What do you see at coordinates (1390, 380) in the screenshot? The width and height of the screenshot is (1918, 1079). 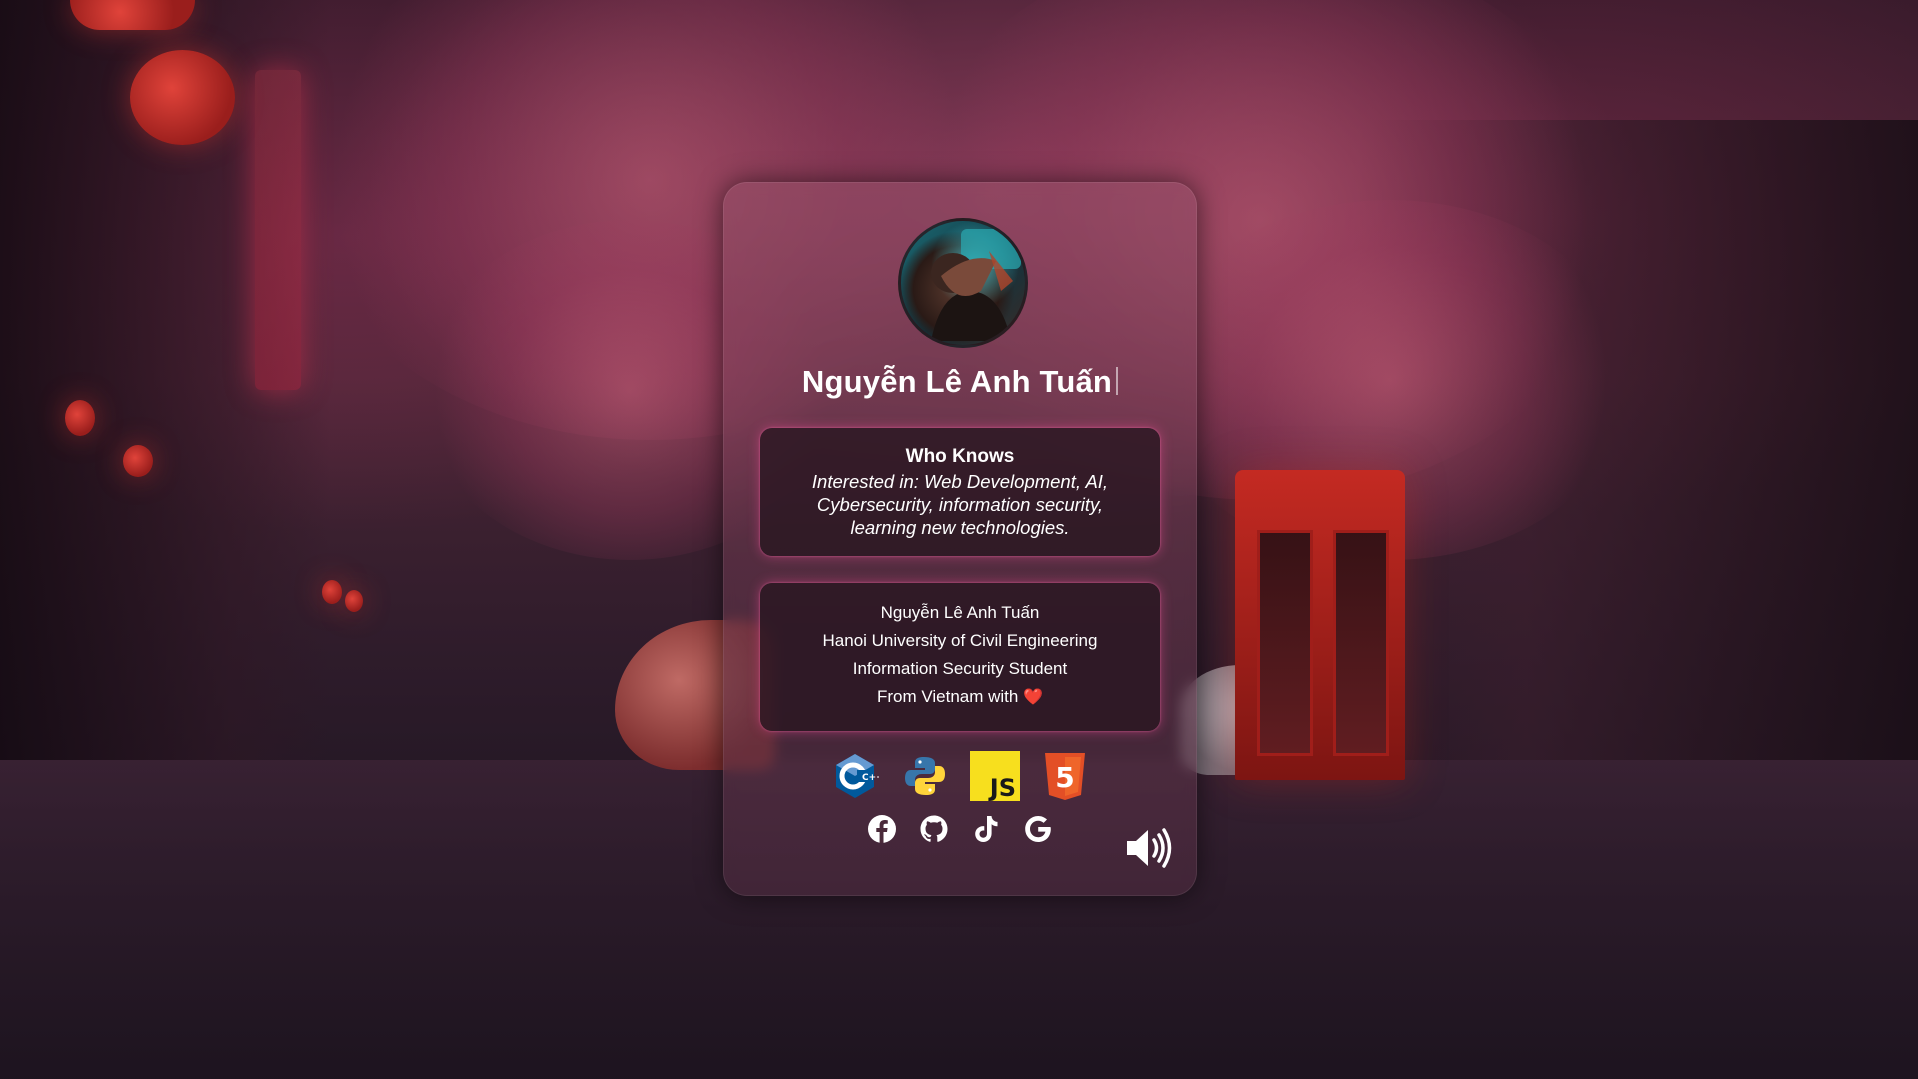 I see `cherry-blossom-tree` at bounding box center [1390, 380].